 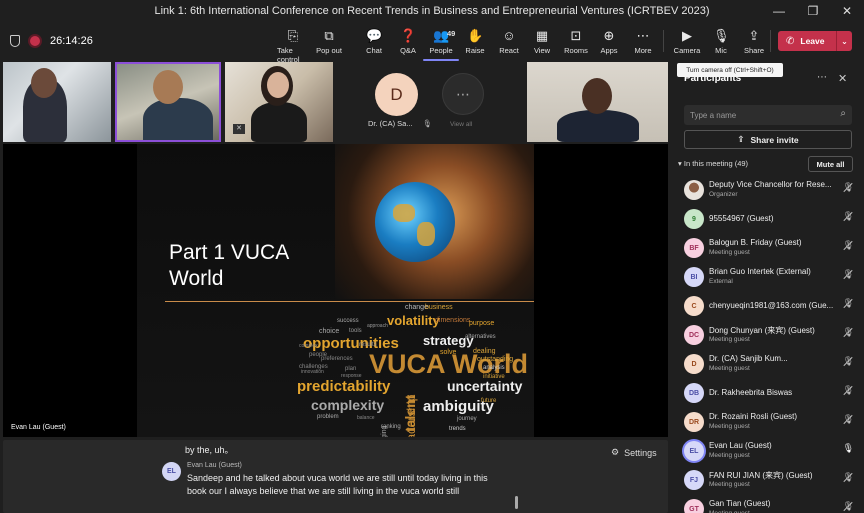 I want to click on take-control-icon: ⎘, so click(x=293, y=35).